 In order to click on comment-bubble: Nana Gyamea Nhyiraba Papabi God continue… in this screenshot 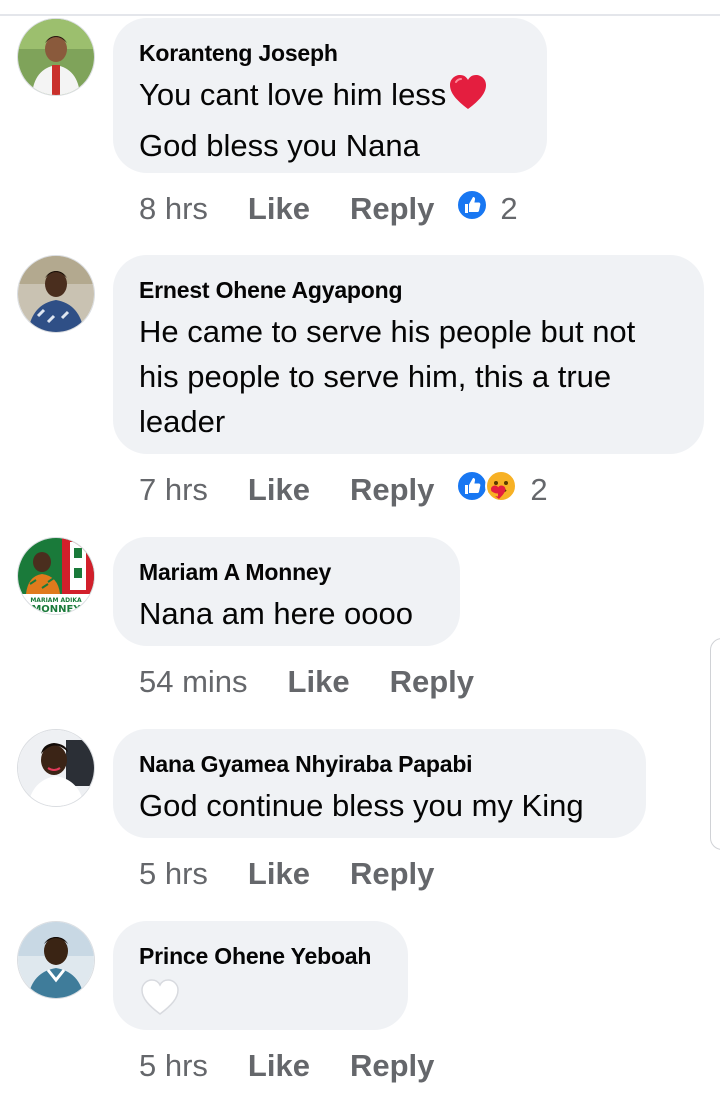, I will do `click(379, 783)`.